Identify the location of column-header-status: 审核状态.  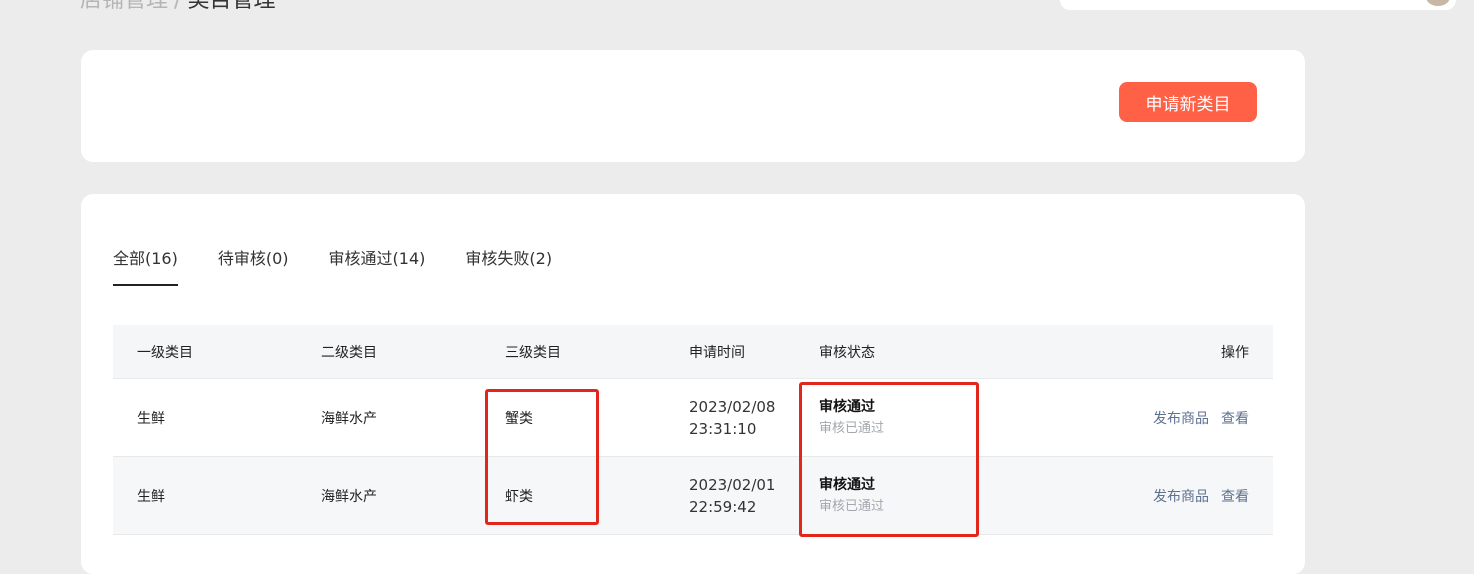
(847, 352).